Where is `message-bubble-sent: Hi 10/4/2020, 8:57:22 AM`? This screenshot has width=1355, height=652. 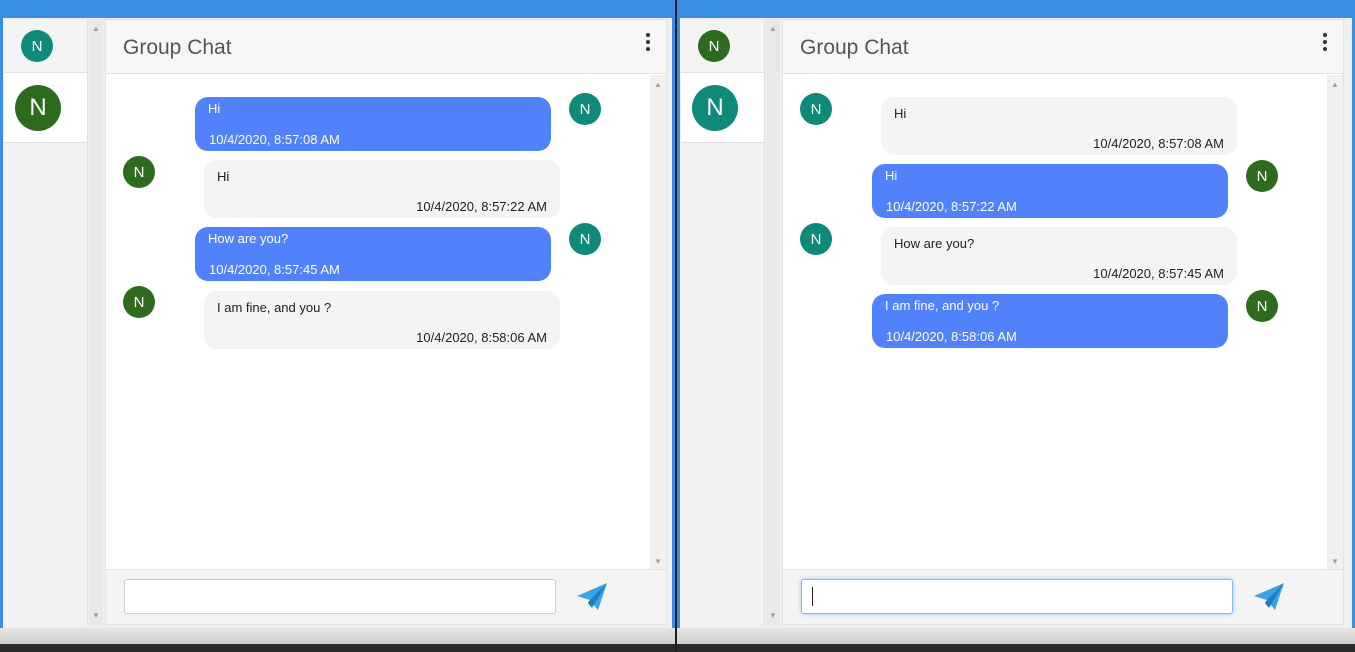
message-bubble-sent: Hi 10/4/2020, 8:57:22 AM is located at coordinates (1050, 191).